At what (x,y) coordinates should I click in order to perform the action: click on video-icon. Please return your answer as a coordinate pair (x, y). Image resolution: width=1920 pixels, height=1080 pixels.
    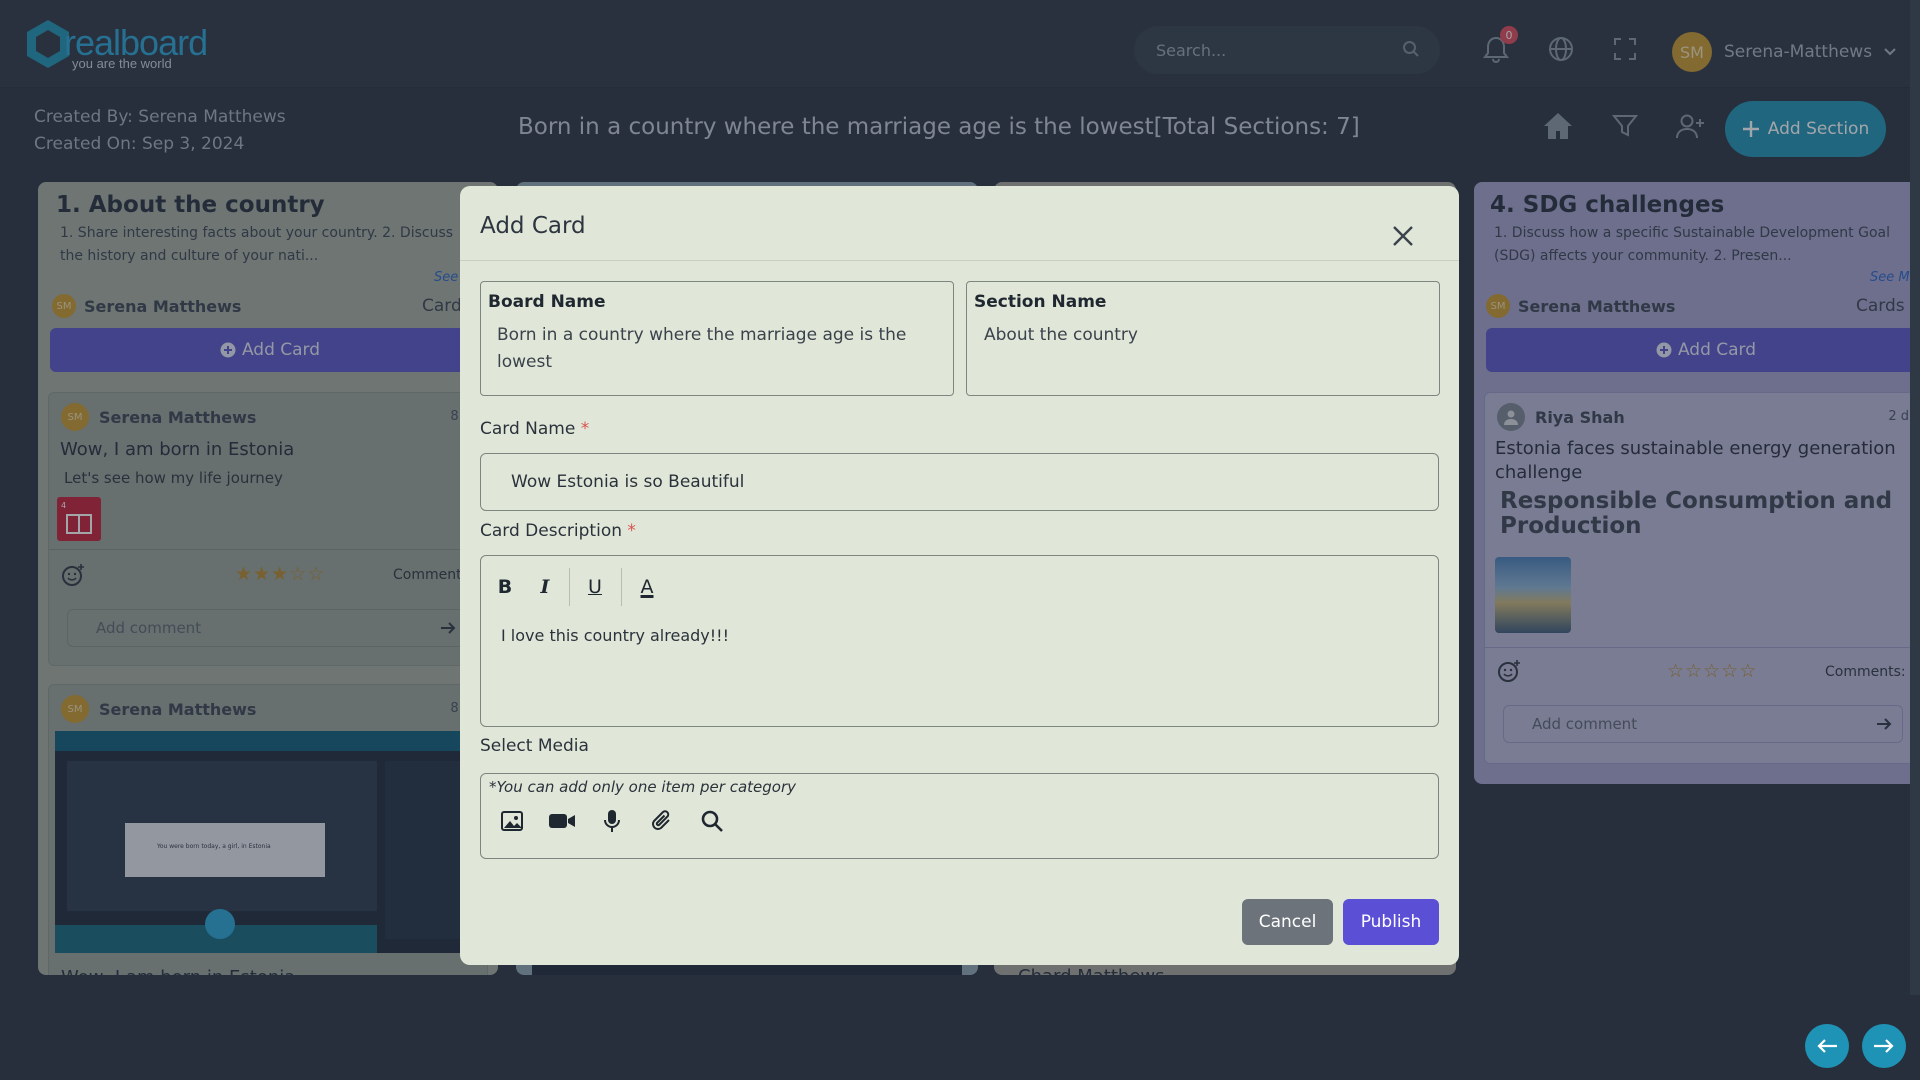
    Looking at the image, I should click on (562, 821).